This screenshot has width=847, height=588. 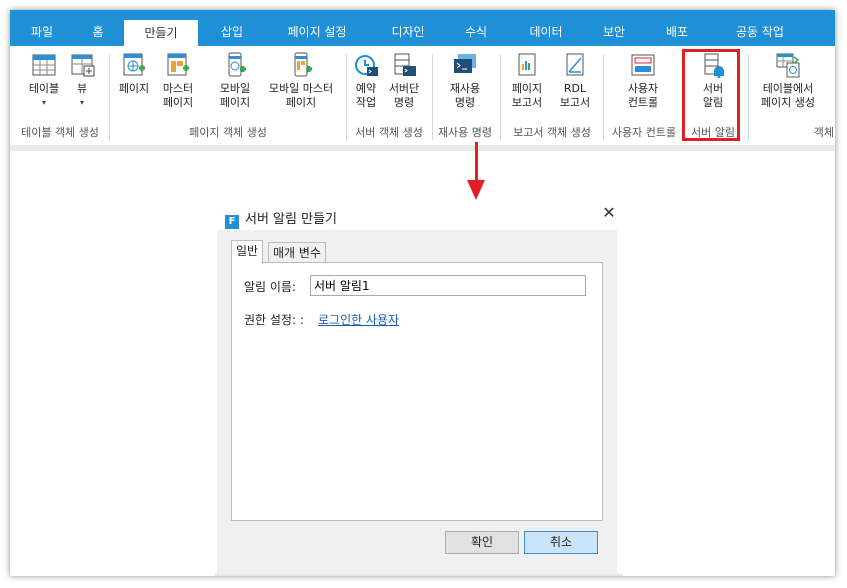 What do you see at coordinates (235, 95) in the screenshot?
I see `mobile-page-label: 모바일 페이지` at bounding box center [235, 95].